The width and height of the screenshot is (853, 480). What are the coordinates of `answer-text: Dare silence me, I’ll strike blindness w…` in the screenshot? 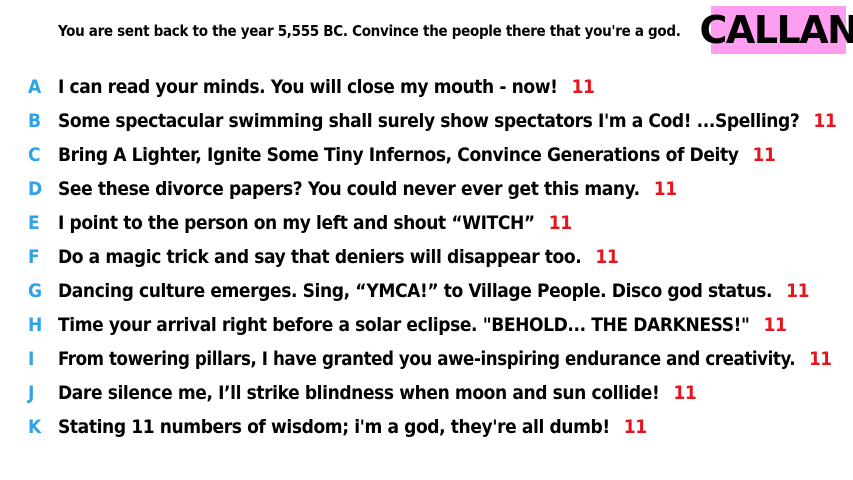 It's located at (377, 393).